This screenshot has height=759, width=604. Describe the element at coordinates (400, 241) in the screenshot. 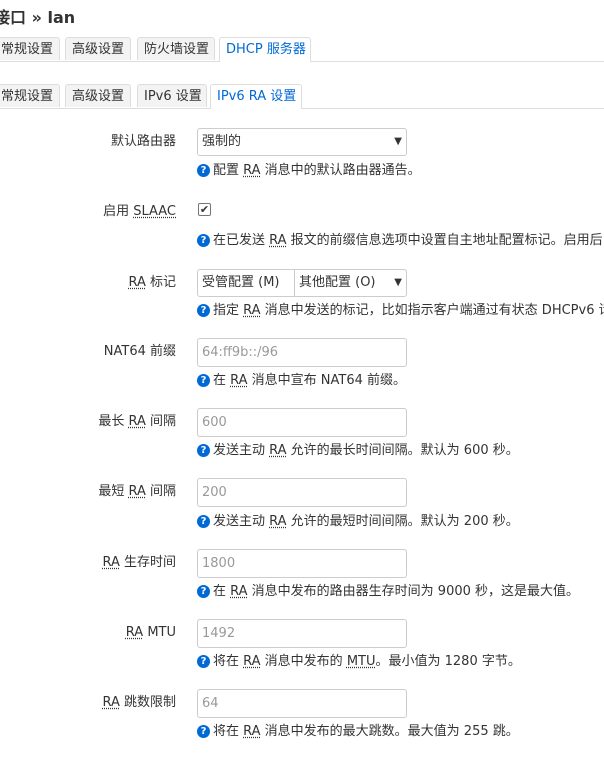

I see `slaac-help: ? 在已发送 RA 报文的前缀信息选项中设置自主地址配置标记。启用后` at that location.